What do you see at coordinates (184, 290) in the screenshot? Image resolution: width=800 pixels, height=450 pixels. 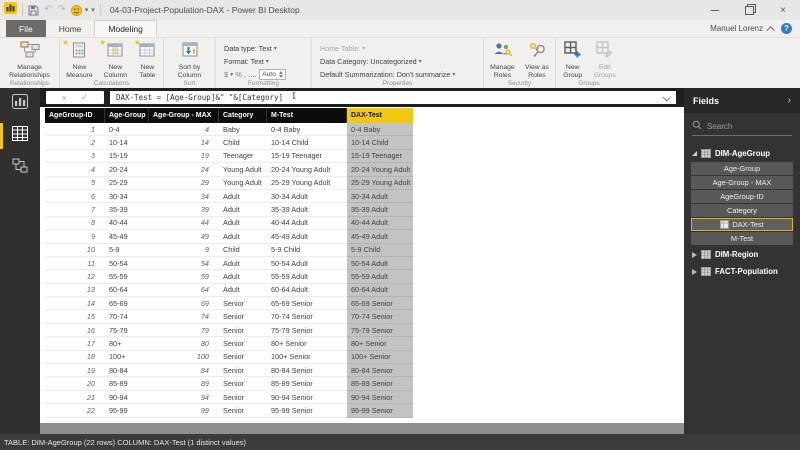 I see `table-cell: 64` at bounding box center [184, 290].